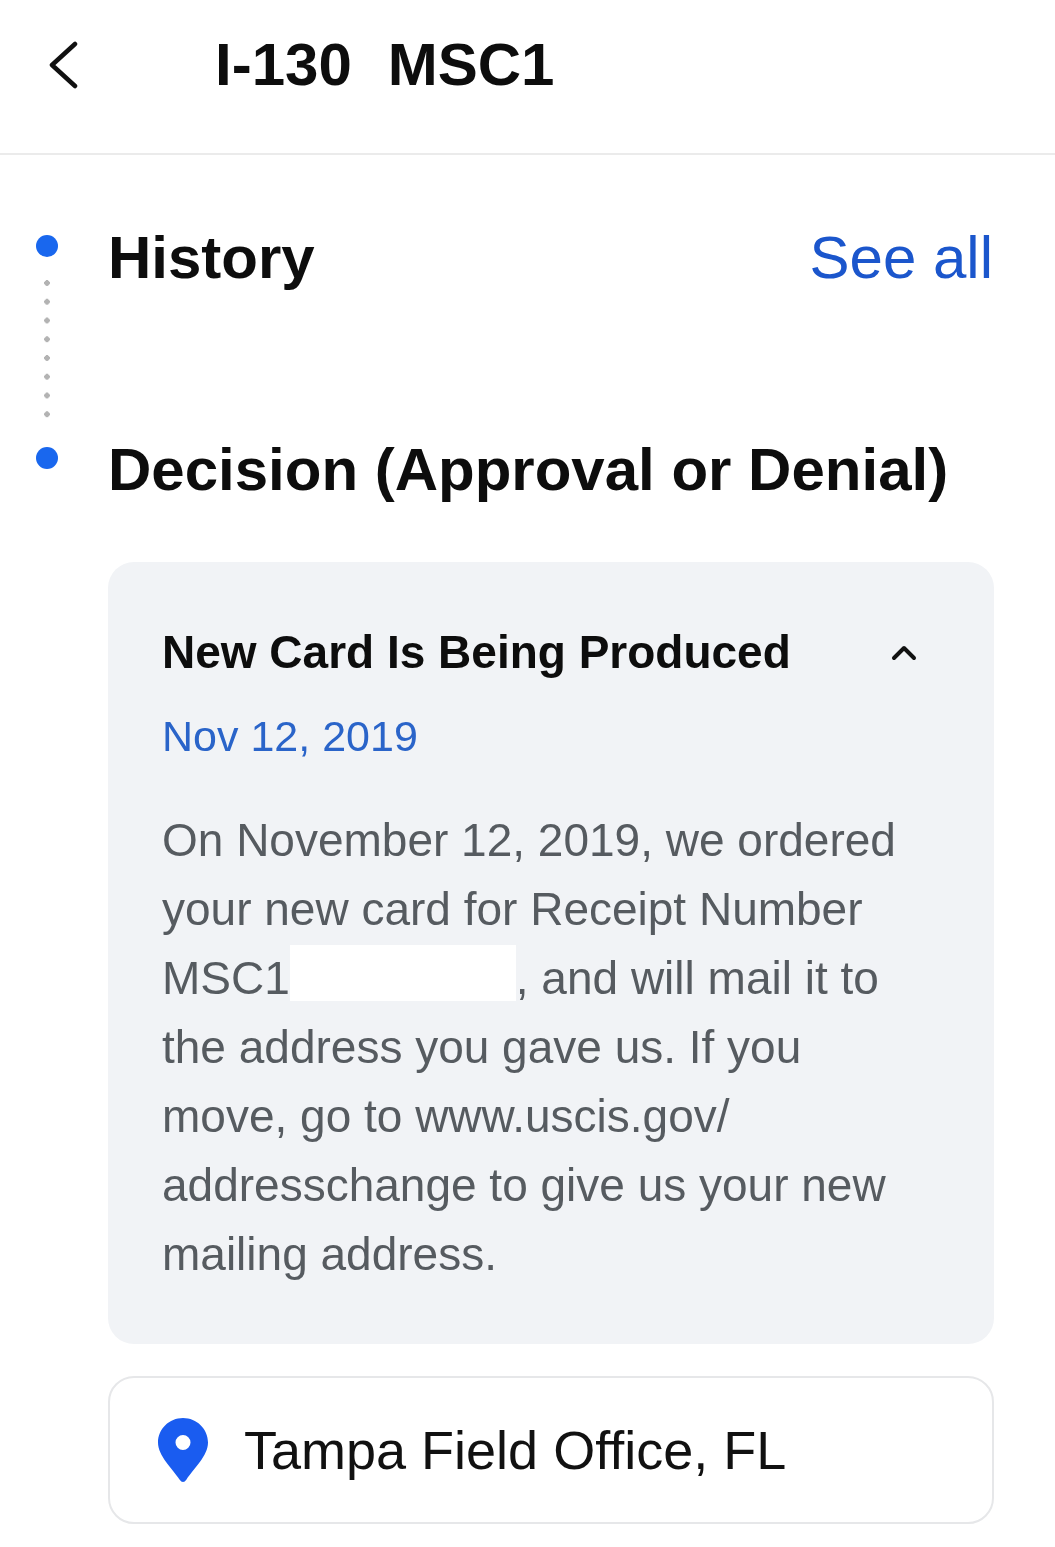  I want to click on chevron-icon, so click(904, 652).